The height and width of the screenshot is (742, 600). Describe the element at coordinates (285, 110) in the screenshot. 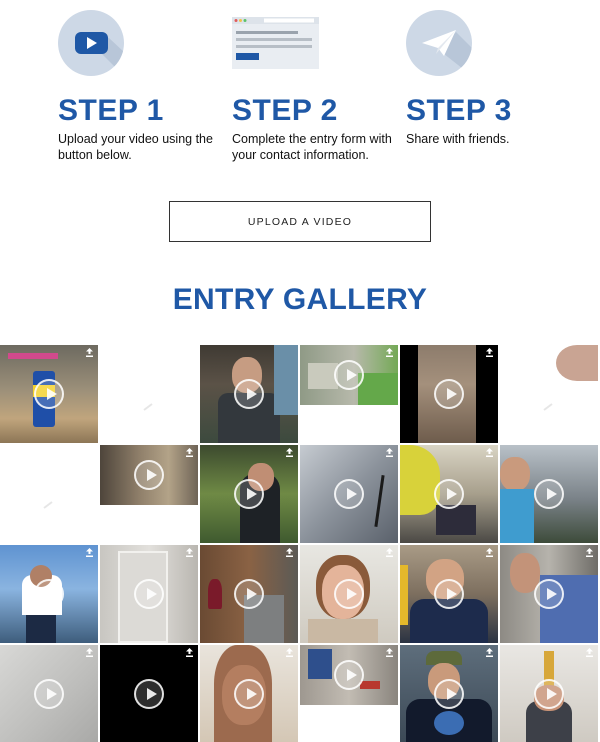

I see `step-2-title: STEP 2` at that location.